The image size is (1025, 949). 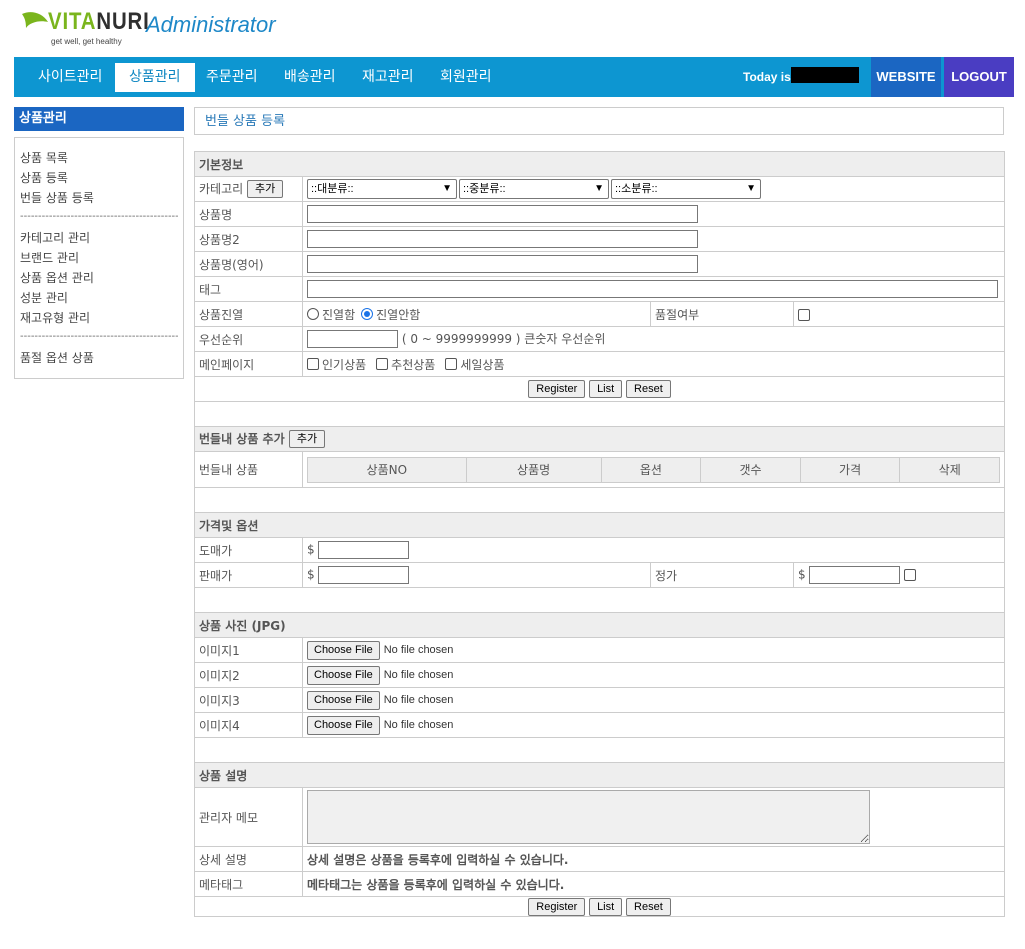 I want to click on mainpage-options: 인기상품 추천상품 세일상품, so click(x=653, y=364).